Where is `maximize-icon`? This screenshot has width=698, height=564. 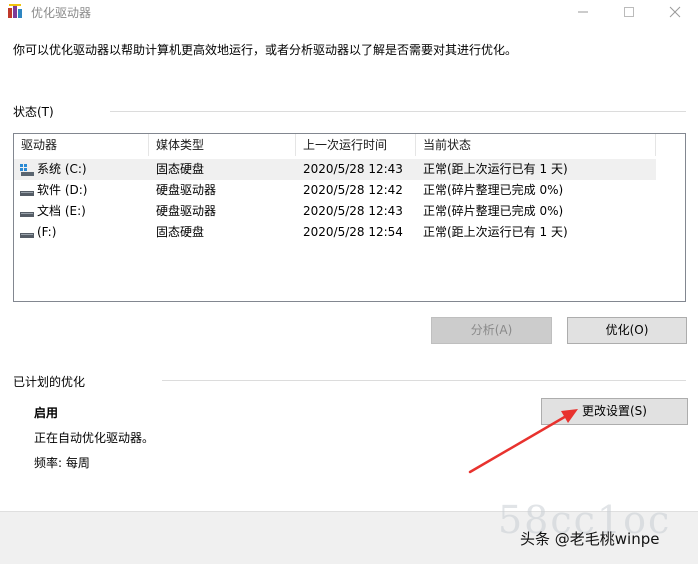
maximize-icon is located at coordinates (629, 12).